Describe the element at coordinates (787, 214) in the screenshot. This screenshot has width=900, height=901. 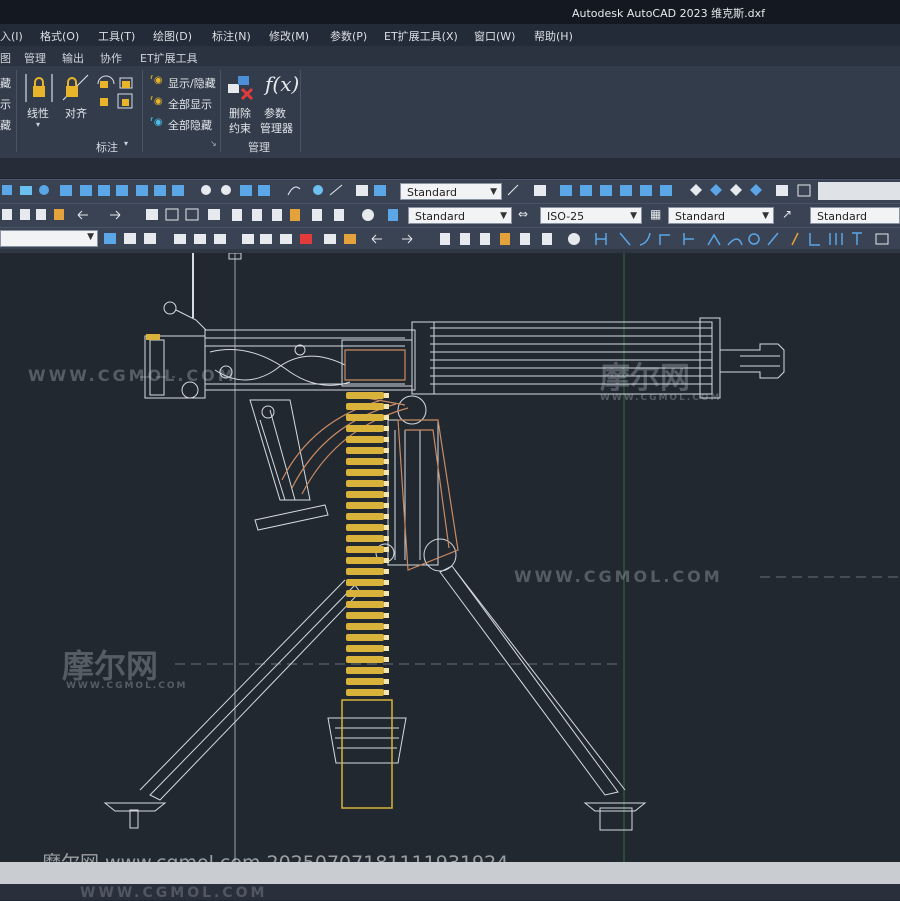
I see `multileader-style-icon: ↗` at that location.